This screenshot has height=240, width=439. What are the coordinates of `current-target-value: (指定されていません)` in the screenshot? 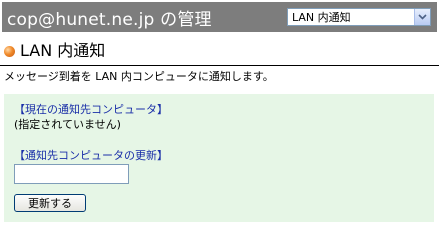 It's located at (67, 124).